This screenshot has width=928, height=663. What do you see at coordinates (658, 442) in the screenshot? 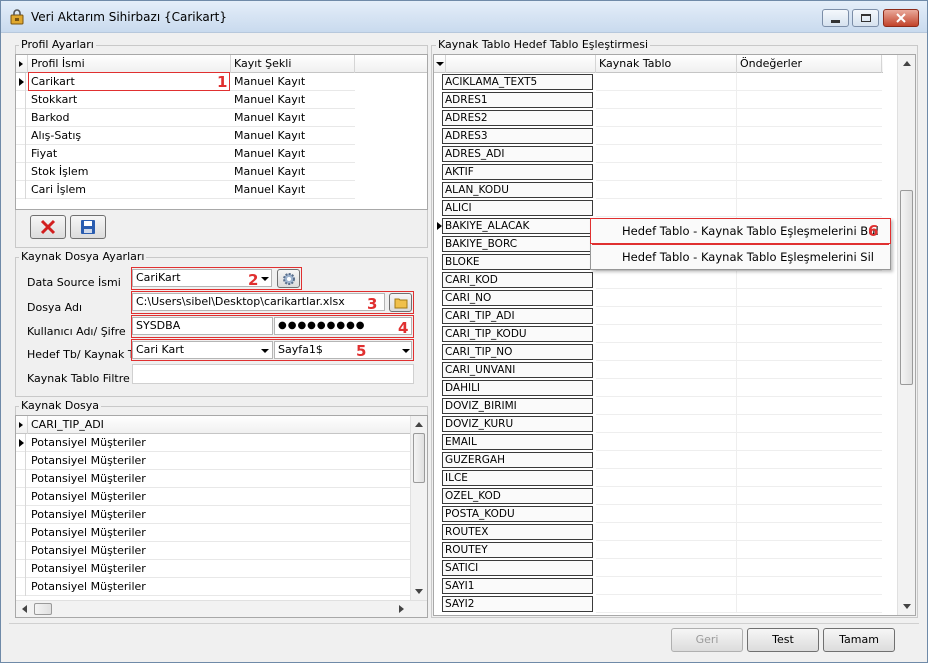
I see `mapping-row: EMAIL` at bounding box center [658, 442].